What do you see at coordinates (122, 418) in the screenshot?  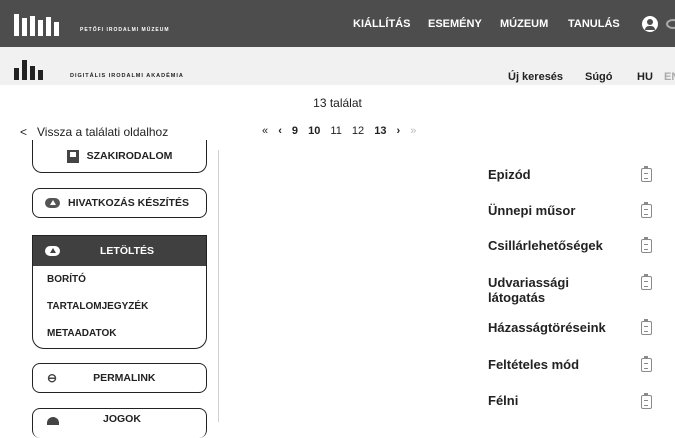 I see `rights-label: JOGOK` at bounding box center [122, 418].